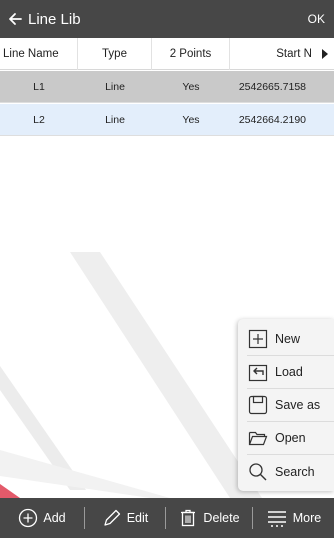 The width and height of the screenshot is (334, 538). What do you see at coordinates (258, 373) in the screenshot?
I see `load-icon` at bounding box center [258, 373].